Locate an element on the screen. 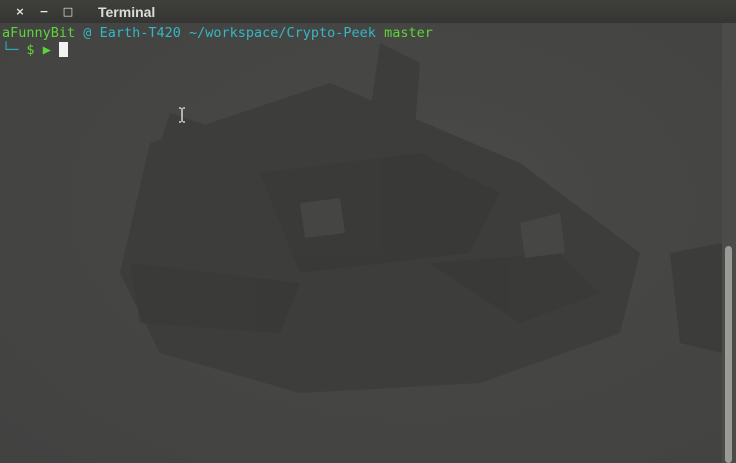 Image resolution: width=736 pixels, height=463 pixels. minimize-button: − is located at coordinates (44, 11).